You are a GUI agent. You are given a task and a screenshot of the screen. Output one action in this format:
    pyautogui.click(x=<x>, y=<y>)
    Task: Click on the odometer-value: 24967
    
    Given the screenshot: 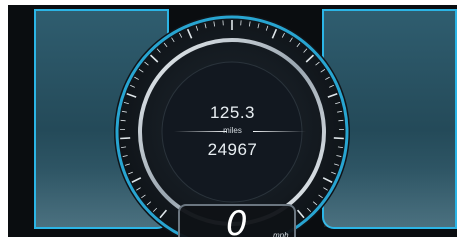 What is the action you would take?
    pyautogui.click(x=232, y=149)
    